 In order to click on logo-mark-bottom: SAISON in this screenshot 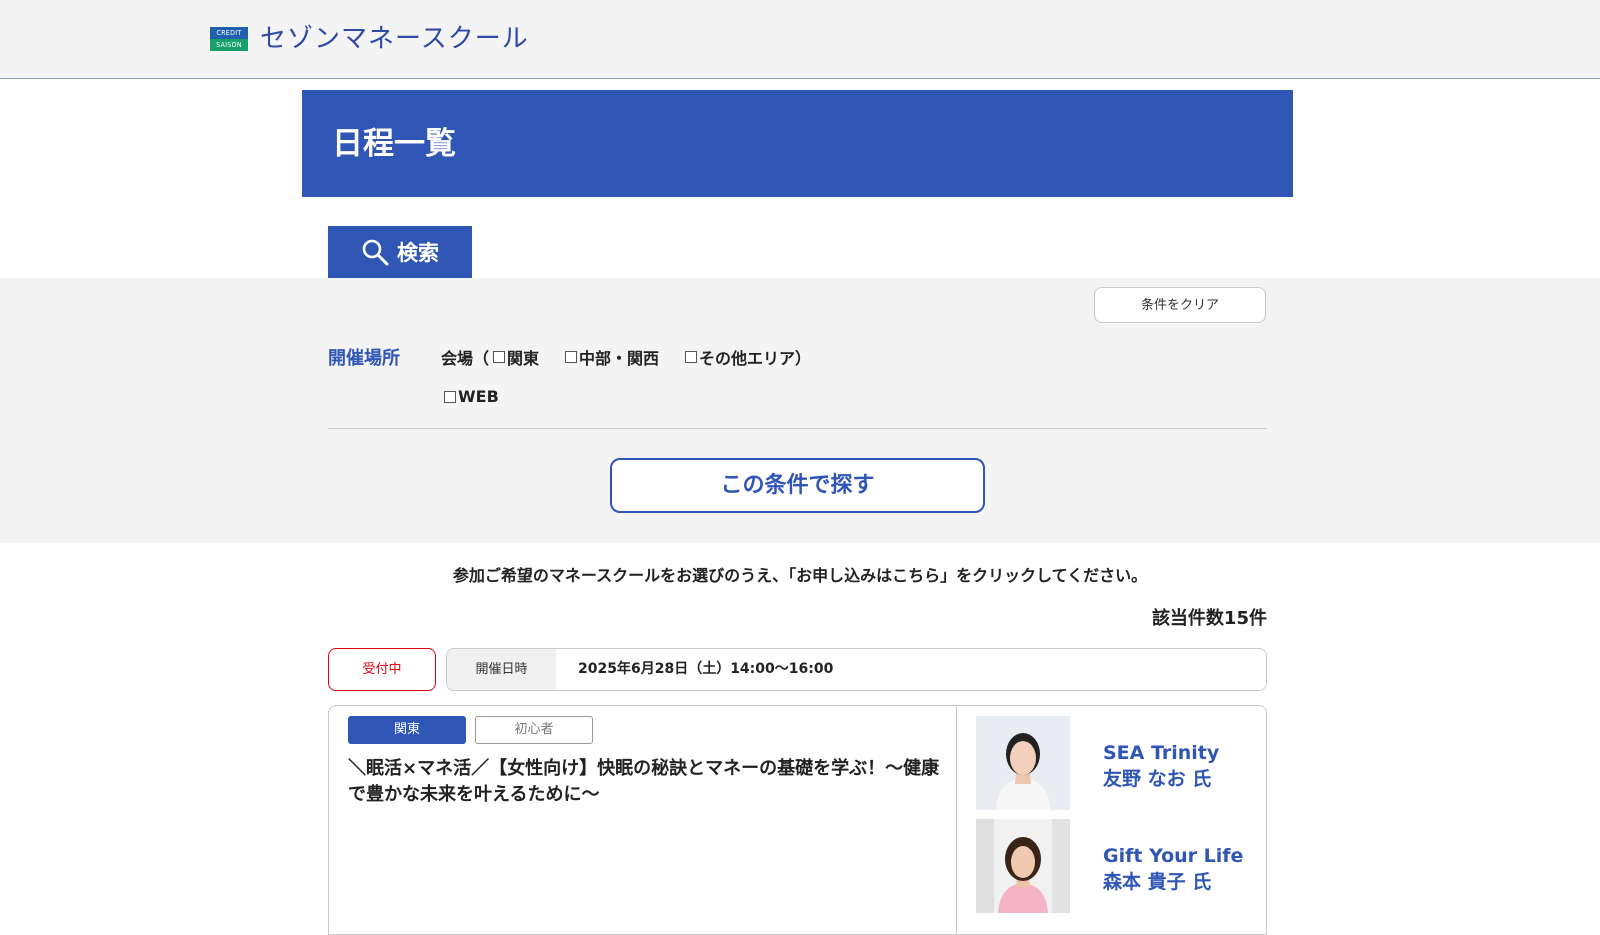, I will do `click(229, 45)`.